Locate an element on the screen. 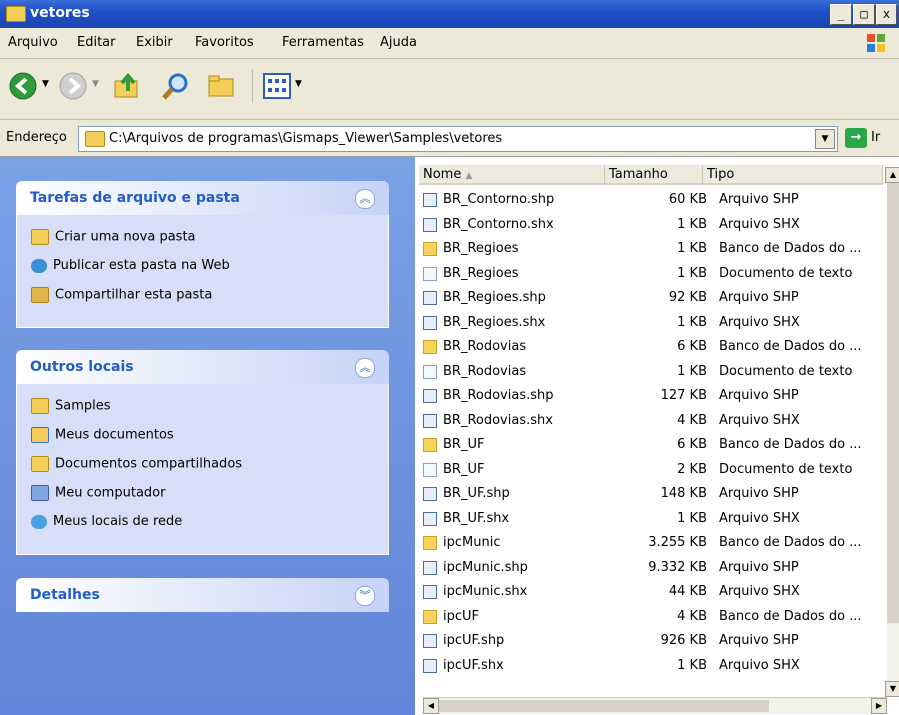  file-row: BR_Contorno.shx 1 KB Arquivo SHX is located at coordinates (658, 225).